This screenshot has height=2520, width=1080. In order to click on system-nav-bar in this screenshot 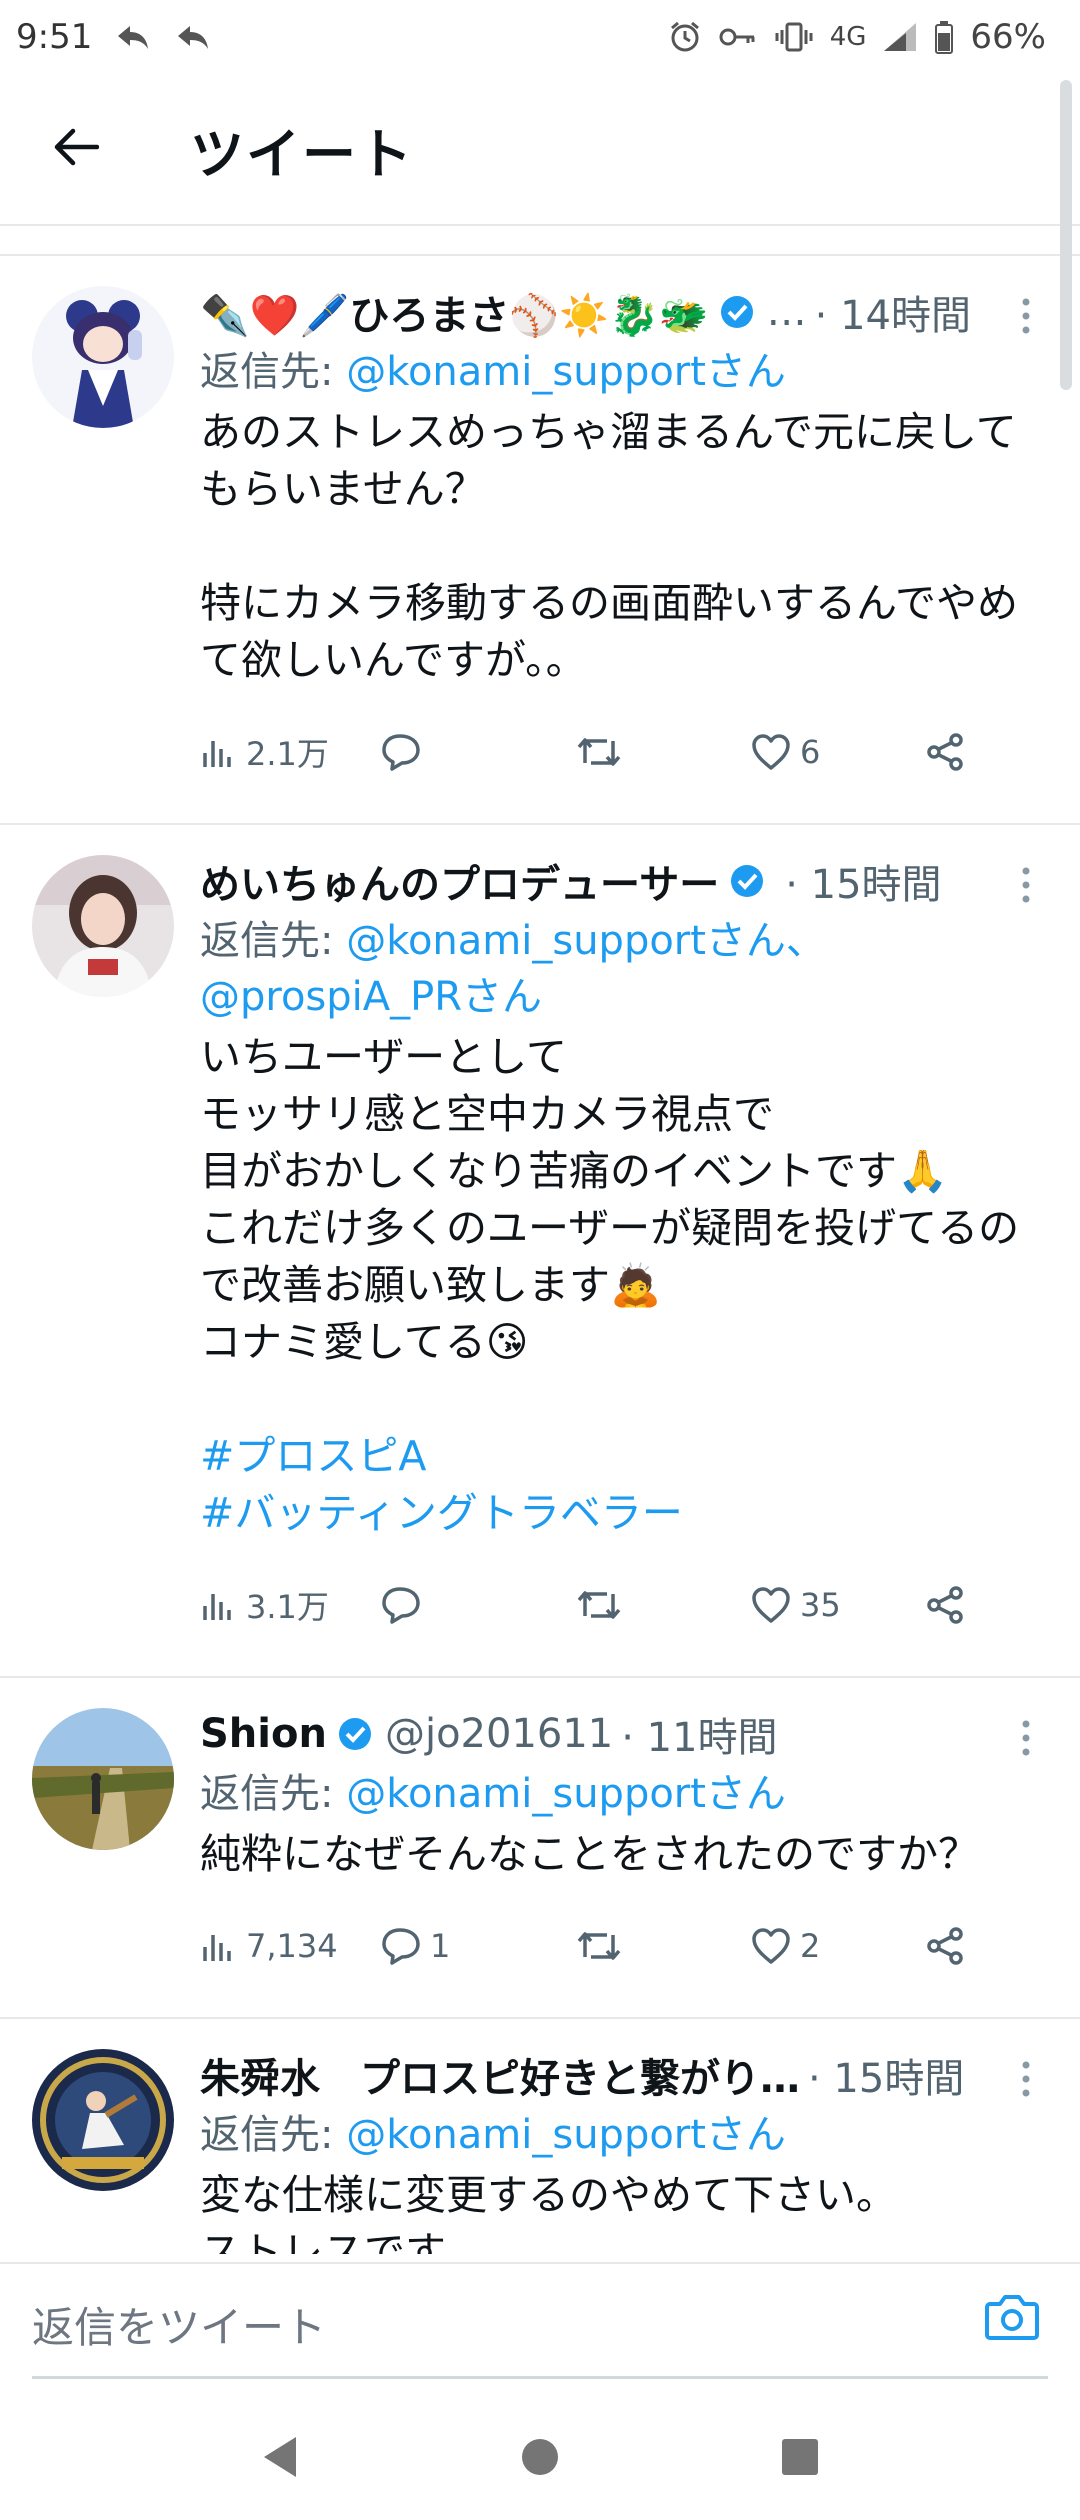, I will do `click(540, 2457)`.